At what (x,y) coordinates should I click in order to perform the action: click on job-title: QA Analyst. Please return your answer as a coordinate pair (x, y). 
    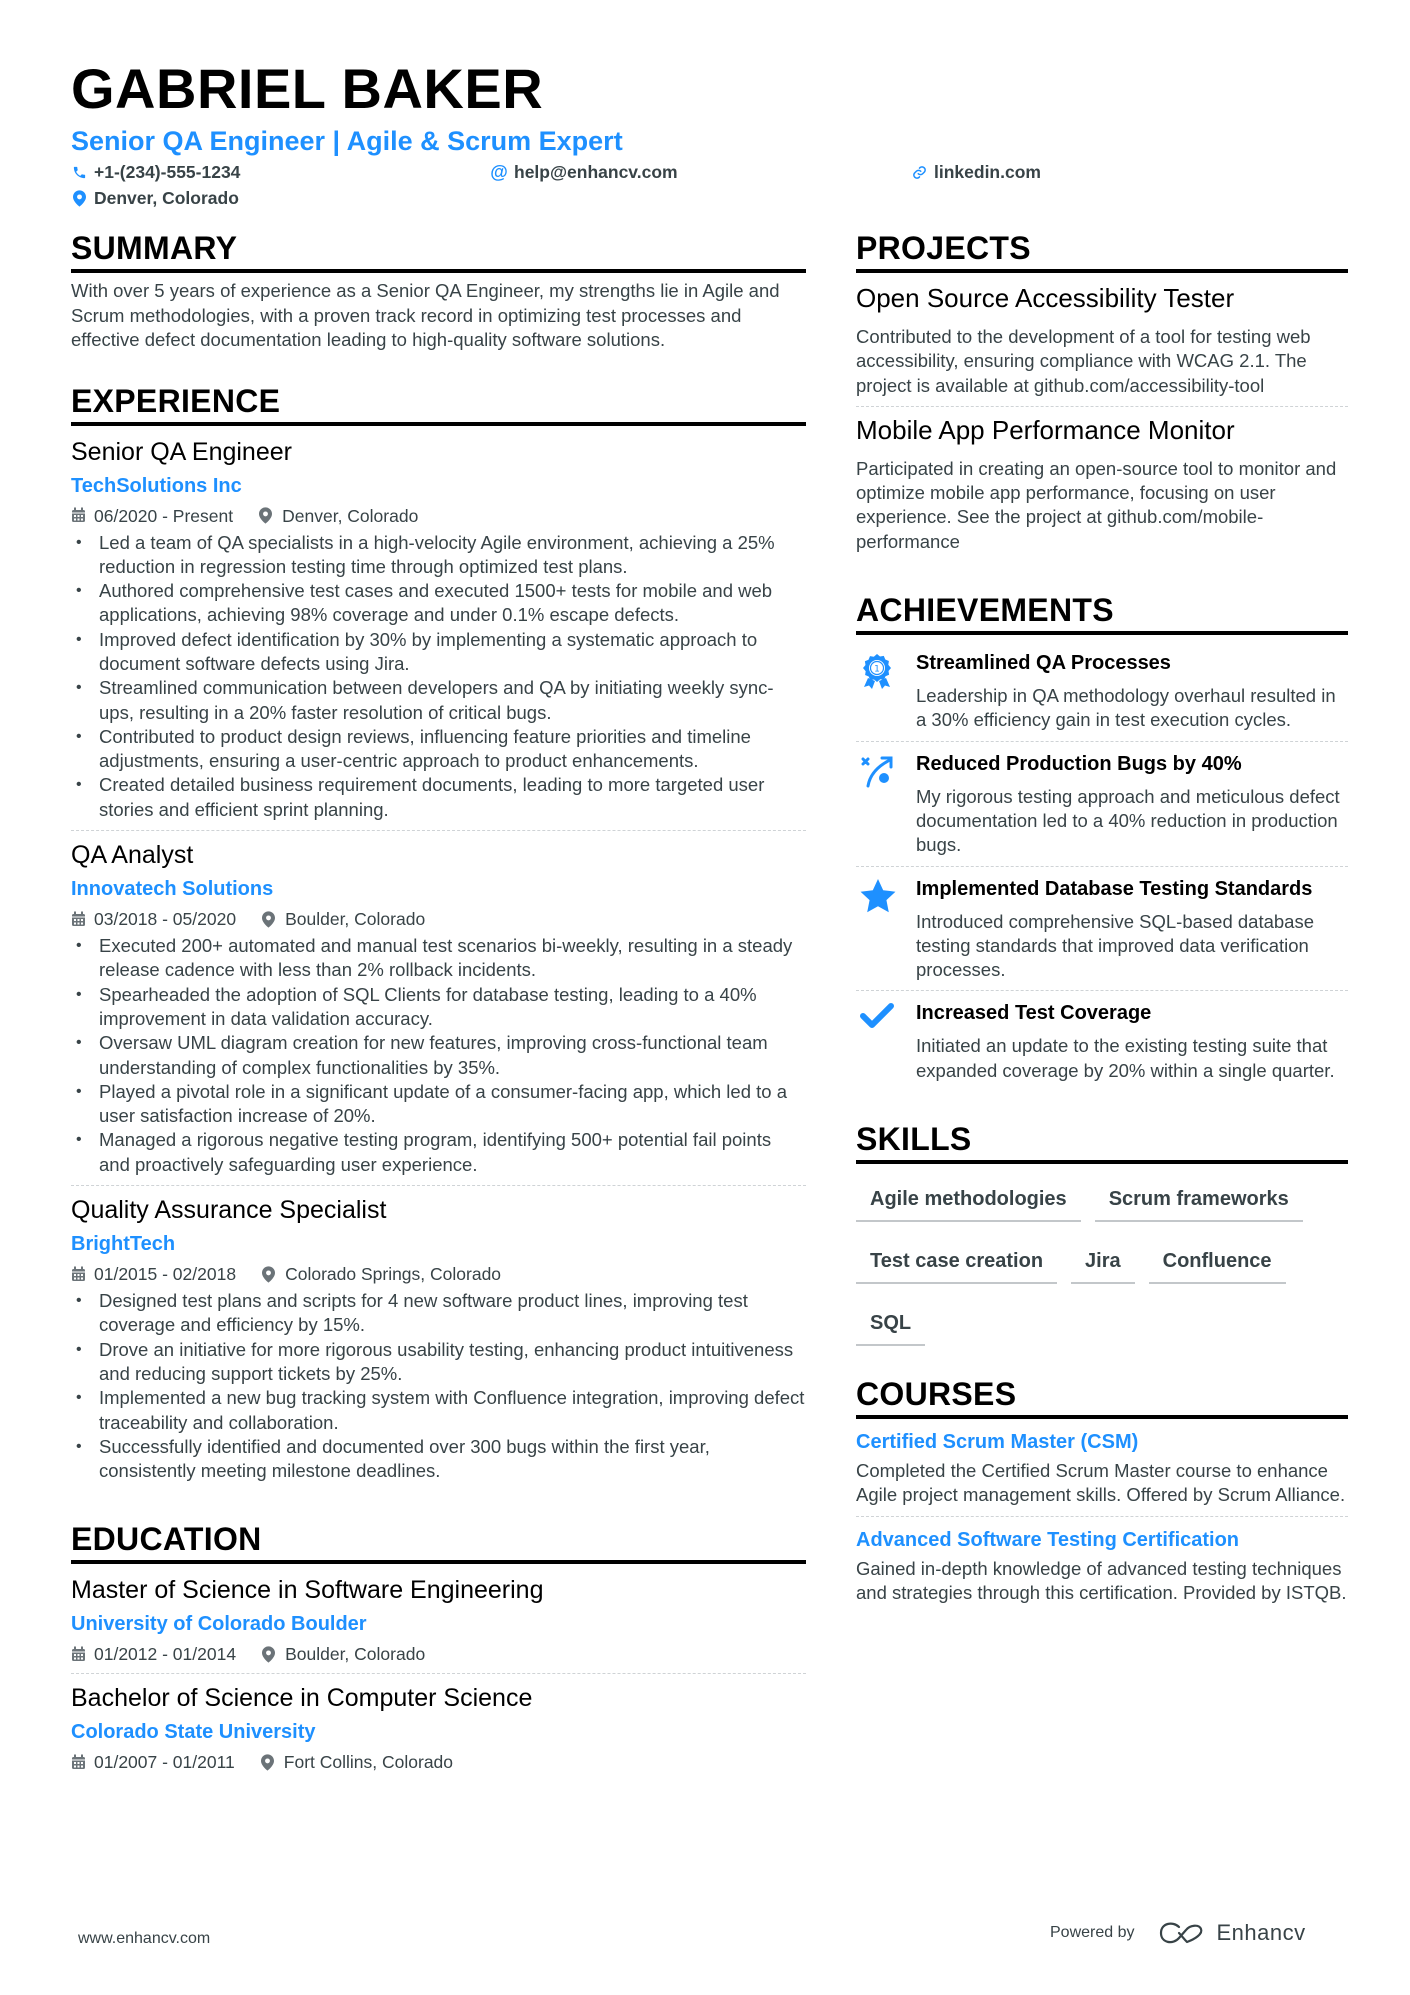
    Looking at the image, I should click on (132, 855).